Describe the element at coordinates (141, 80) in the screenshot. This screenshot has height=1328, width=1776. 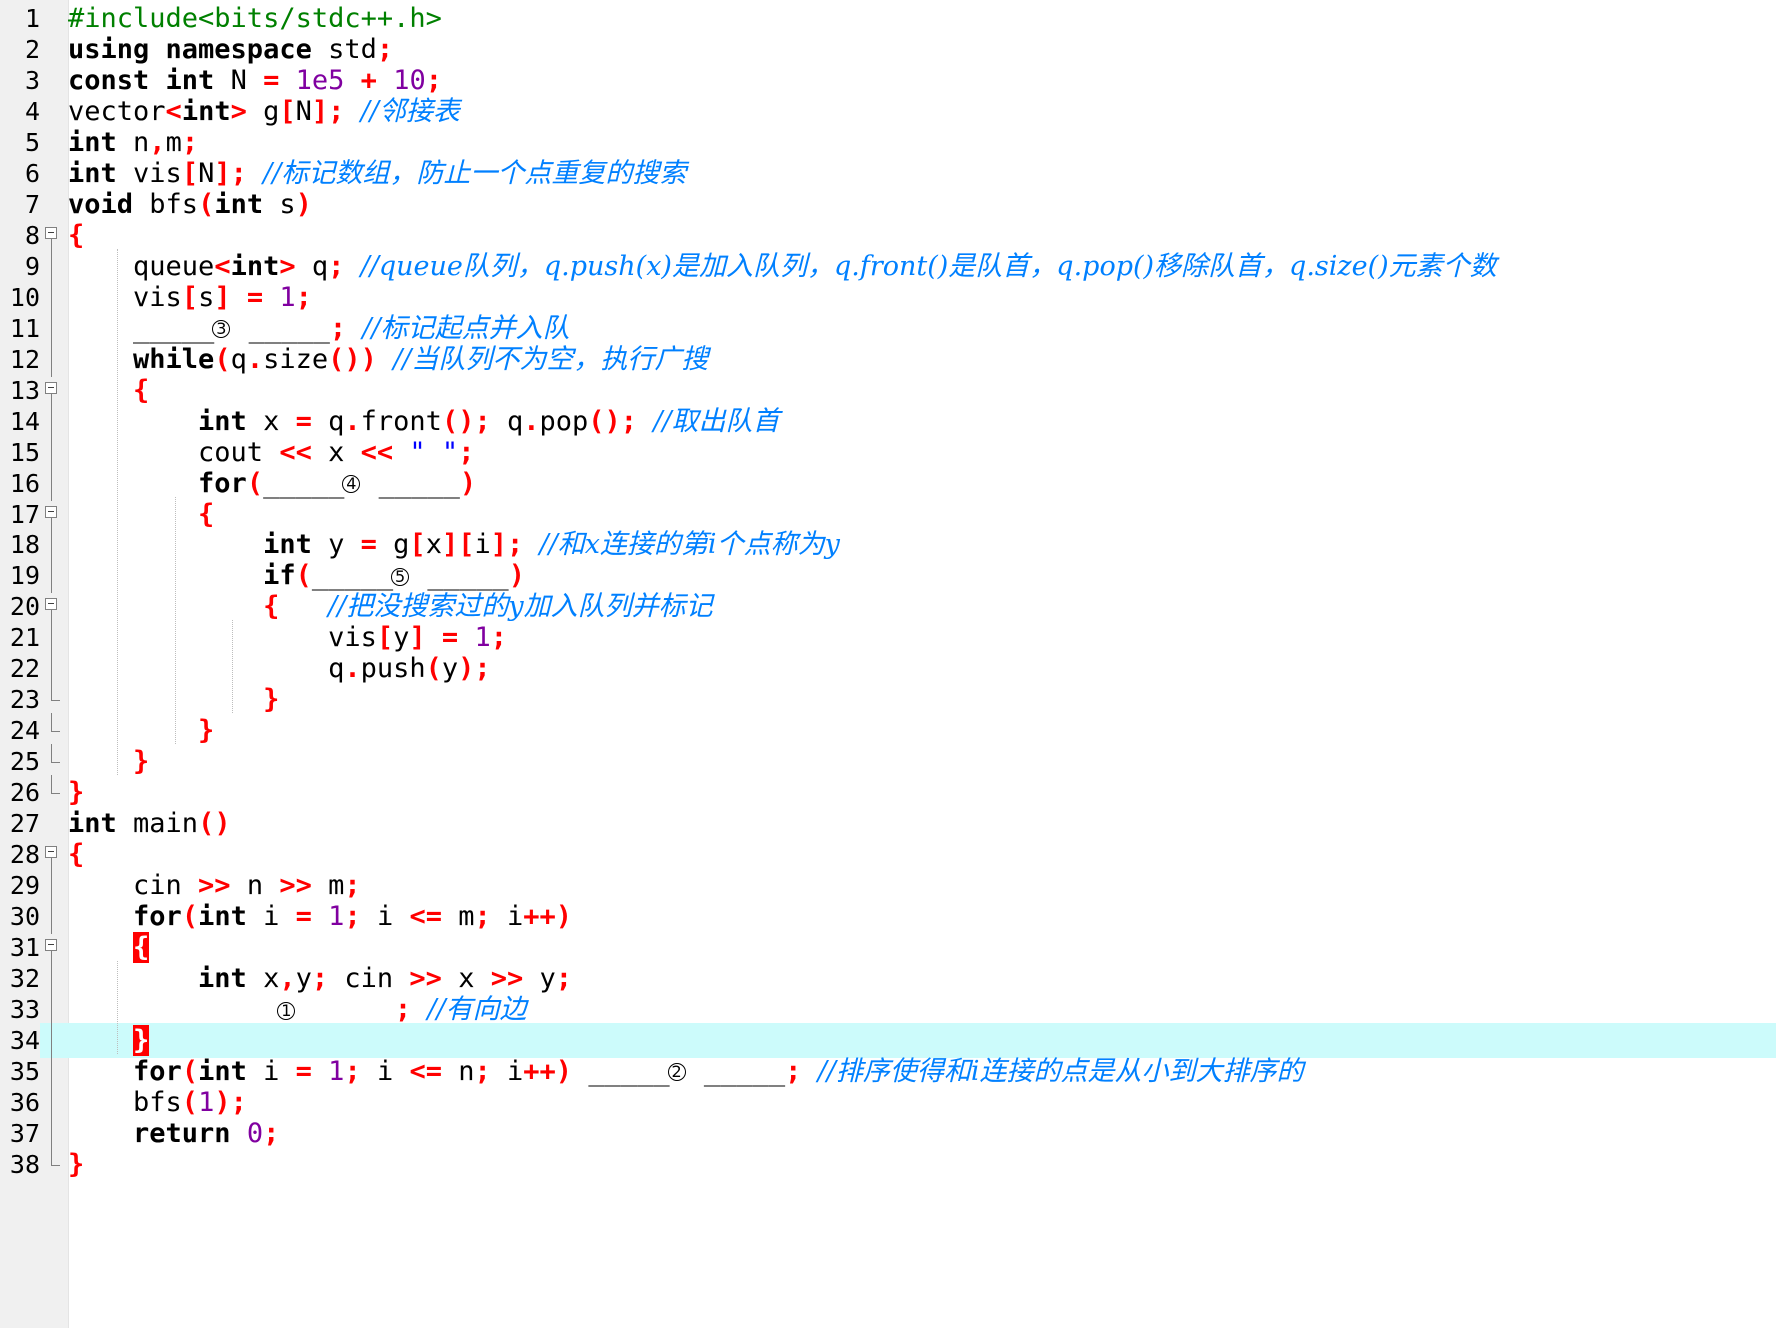
I see `keyword: const int` at that location.